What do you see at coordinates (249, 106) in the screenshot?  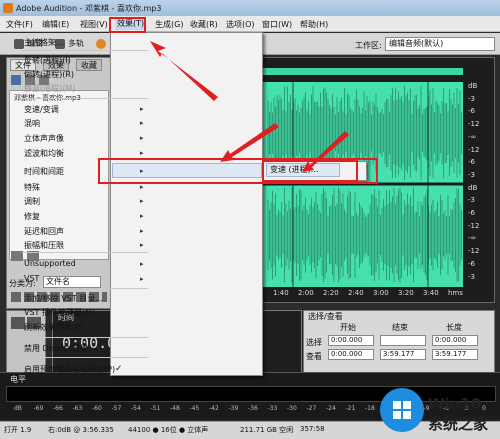 I see `annotation-arrows` at bounding box center [249, 106].